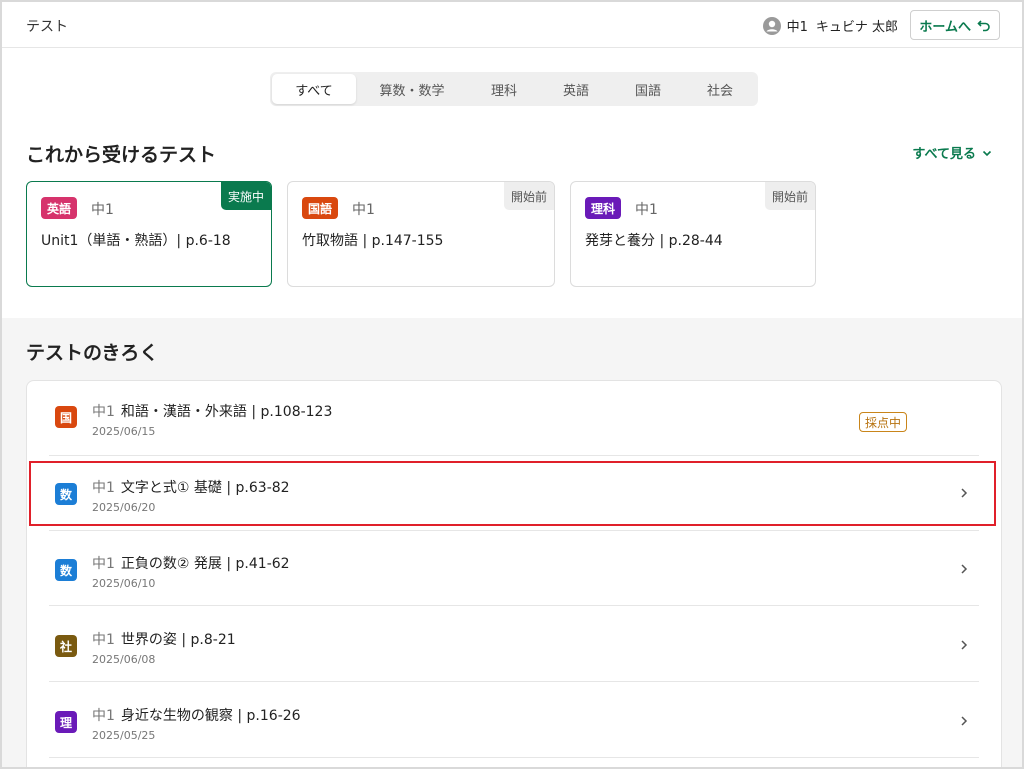 This screenshot has width=1024, height=769. Describe the element at coordinates (373, 241) in the screenshot. I see `card-title: 竹取物語 | p.147-155` at that location.